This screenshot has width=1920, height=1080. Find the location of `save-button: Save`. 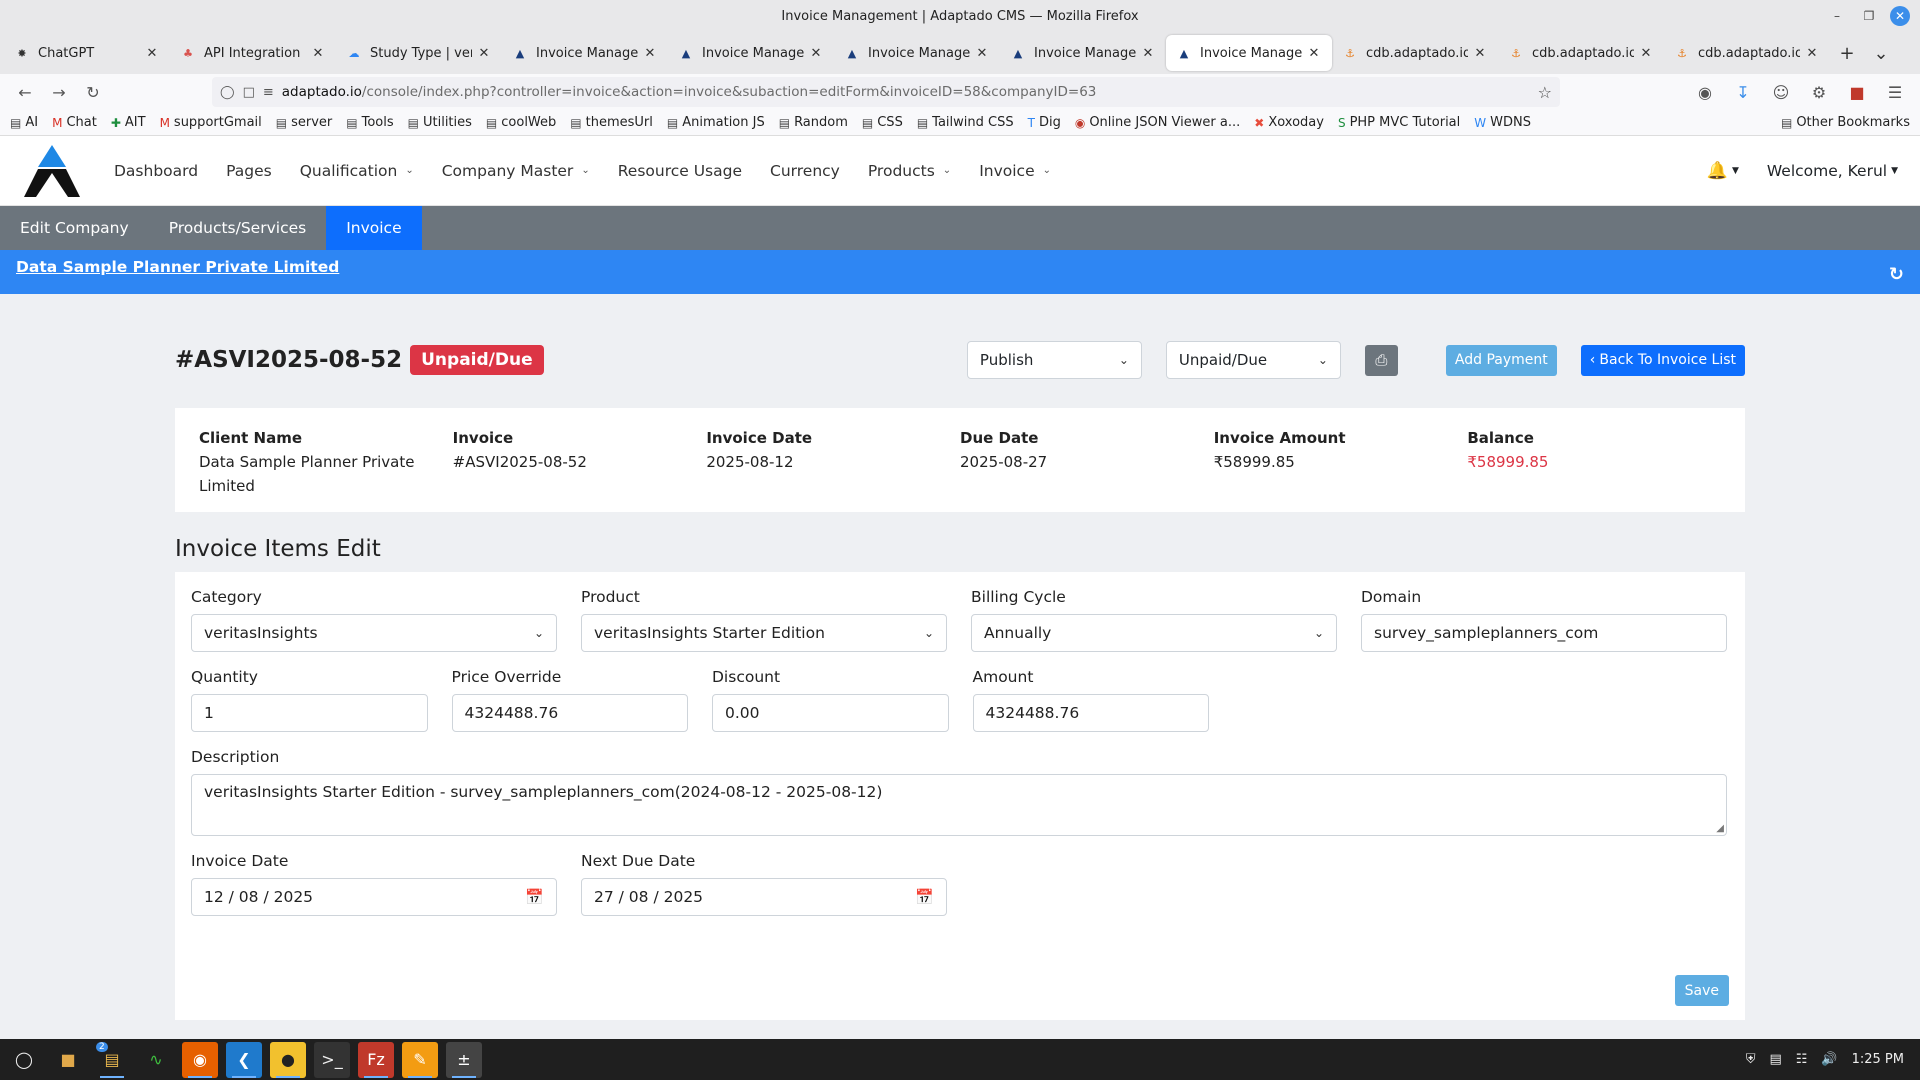

save-button: Save is located at coordinates (1701, 990).